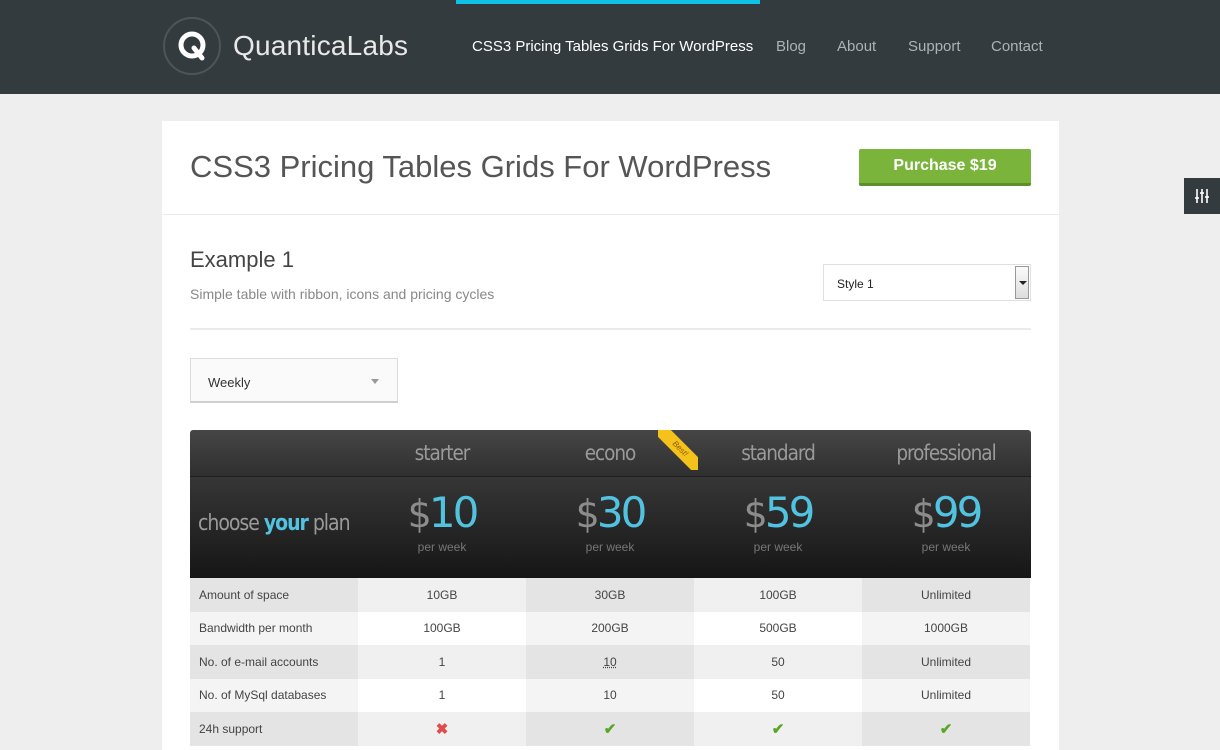 This screenshot has height=750, width=1220. What do you see at coordinates (608, 2) in the screenshot?
I see `active-nav-indicator` at bounding box center [608, 2].